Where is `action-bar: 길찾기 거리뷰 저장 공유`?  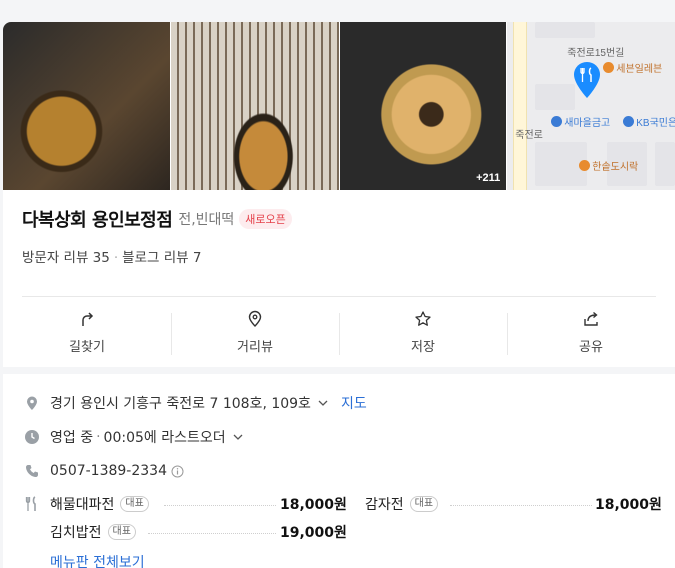
action-bar: 길찾기 거리뷰 저장 공유 is located at coordinates (339, 332).